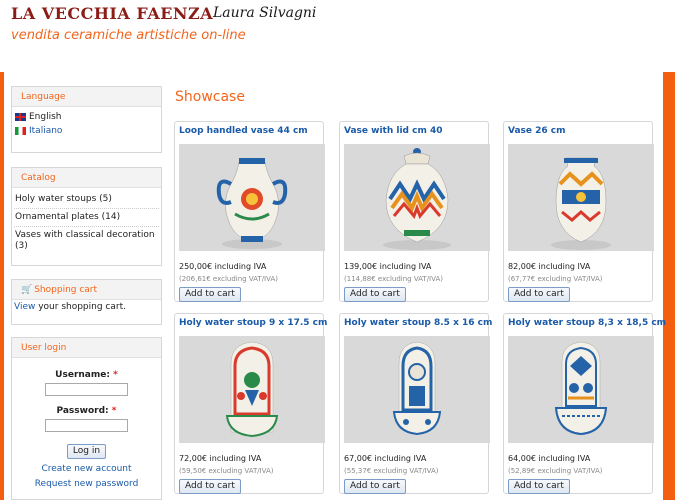  Describe the element at coordinates (86, 241) in the screenshot. I see `catalog-item-vases: Vases with classical decoration (3)` at that location.